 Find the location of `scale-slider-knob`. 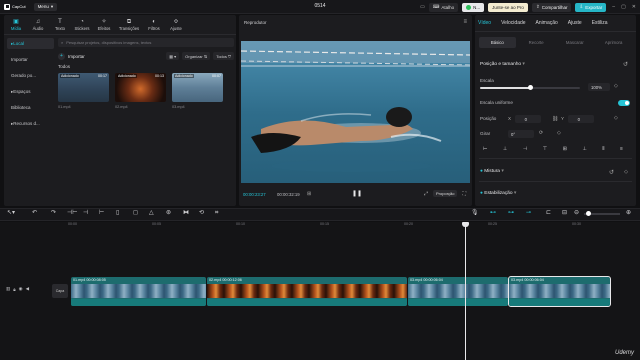

scale-slider-knob is located at coordinates (530, 87).